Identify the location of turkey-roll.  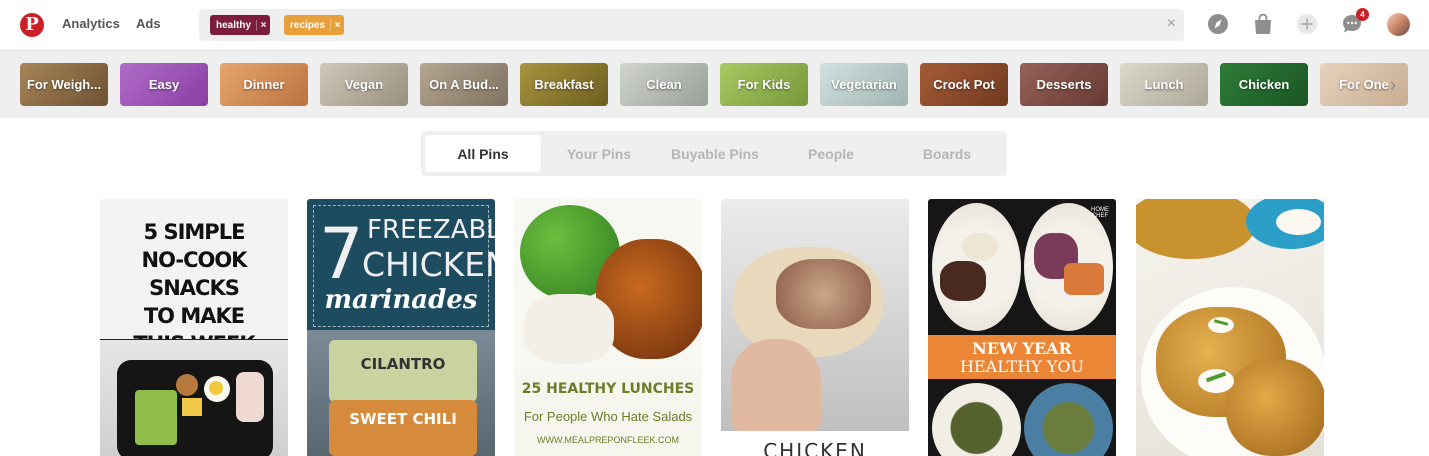
(250, 397).